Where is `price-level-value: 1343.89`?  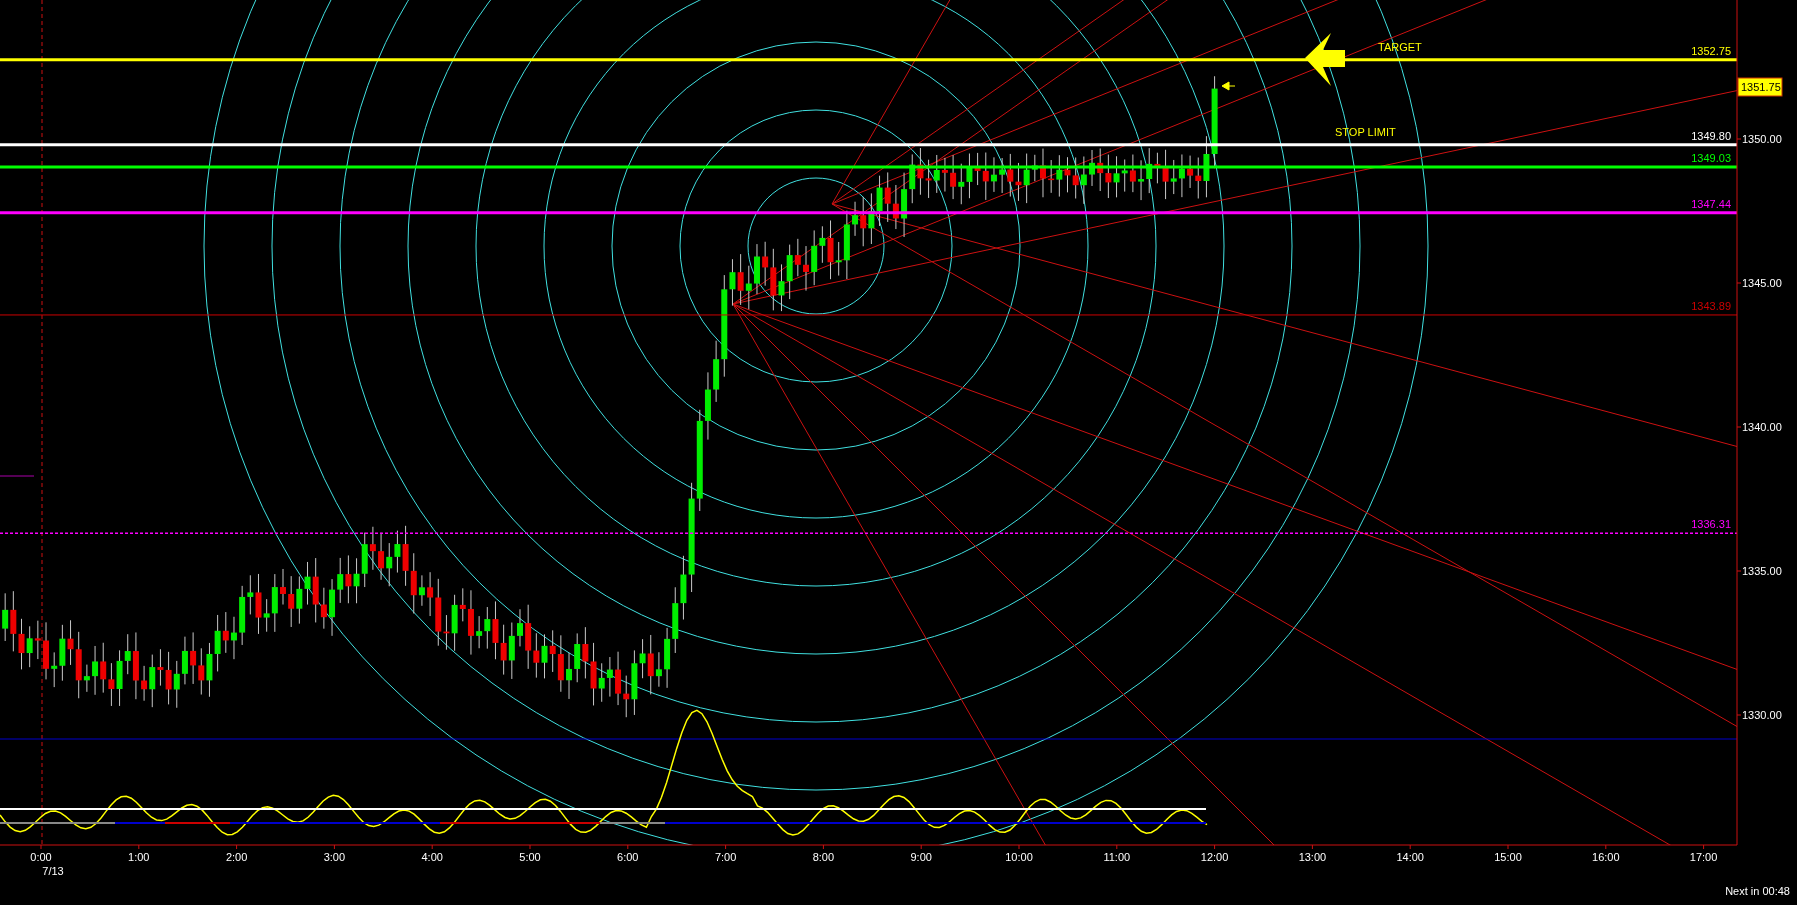 price-level-value: 1343.89 is located at coordinates (1711, 305).